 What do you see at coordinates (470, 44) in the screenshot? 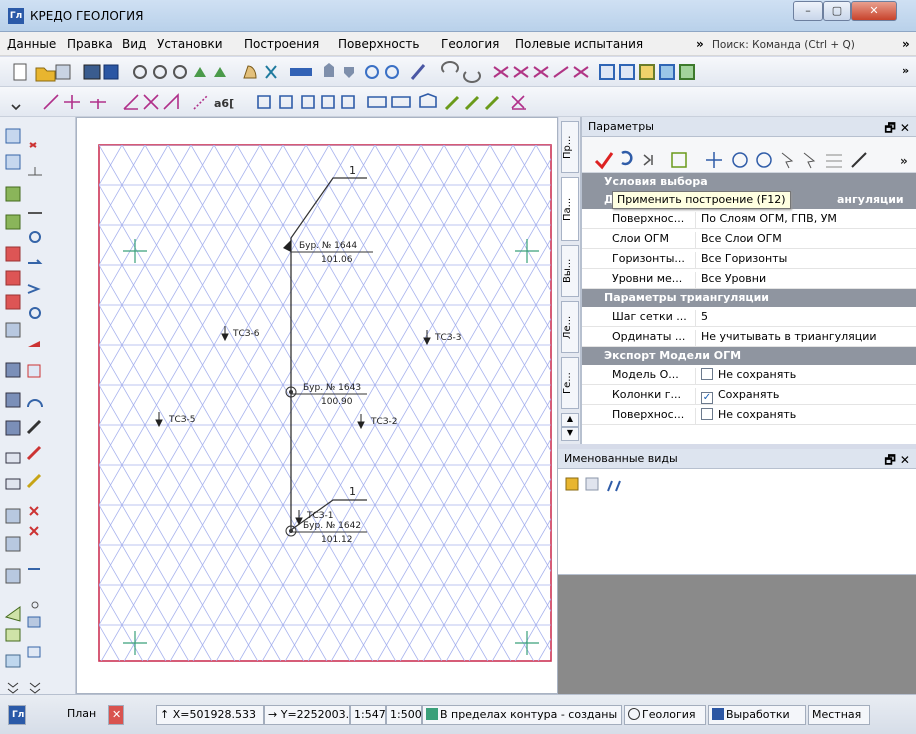
I see `menu-geology: Геология` at bounding box center [470, 44].